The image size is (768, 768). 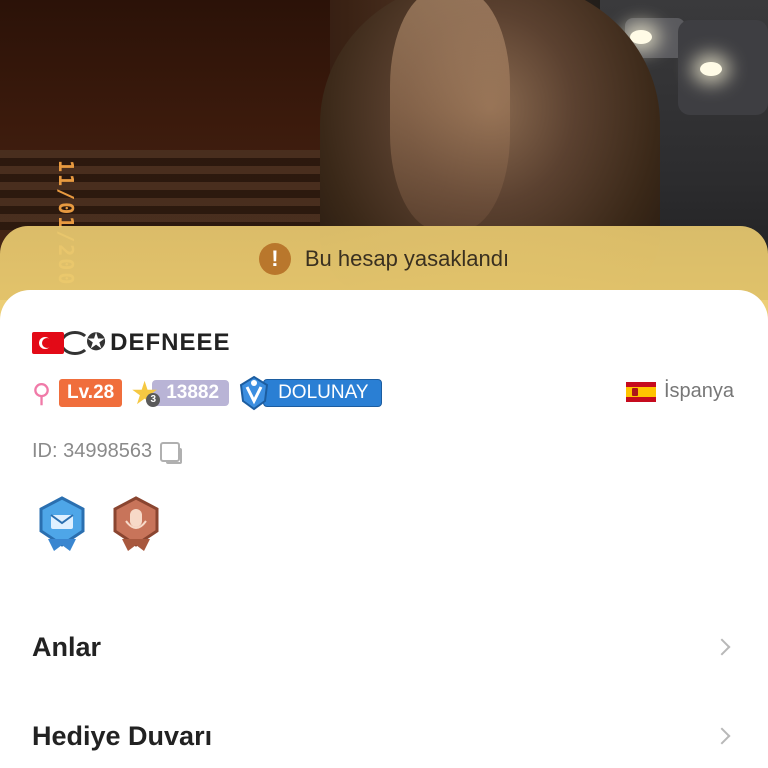 I want to click on tier-badge-group: DOLUNAY, so click(x=309, y=393).